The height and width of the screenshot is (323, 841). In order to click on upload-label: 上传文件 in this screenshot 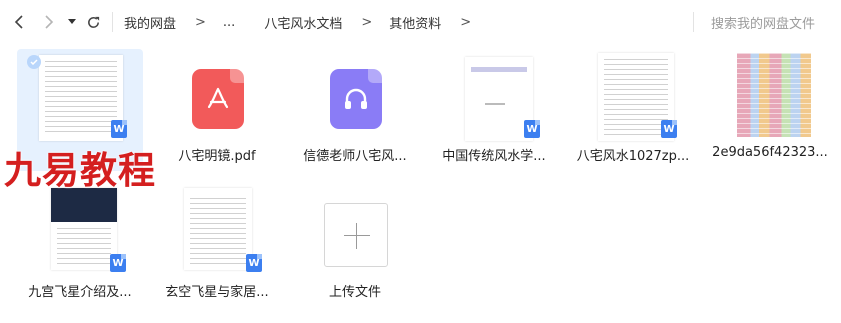, I will do `click(354, 292)`.